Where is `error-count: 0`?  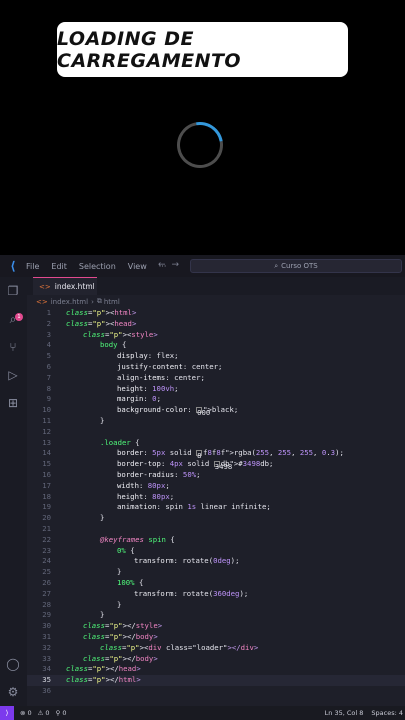 error-count: 0 is located at coordinates (29, 713).